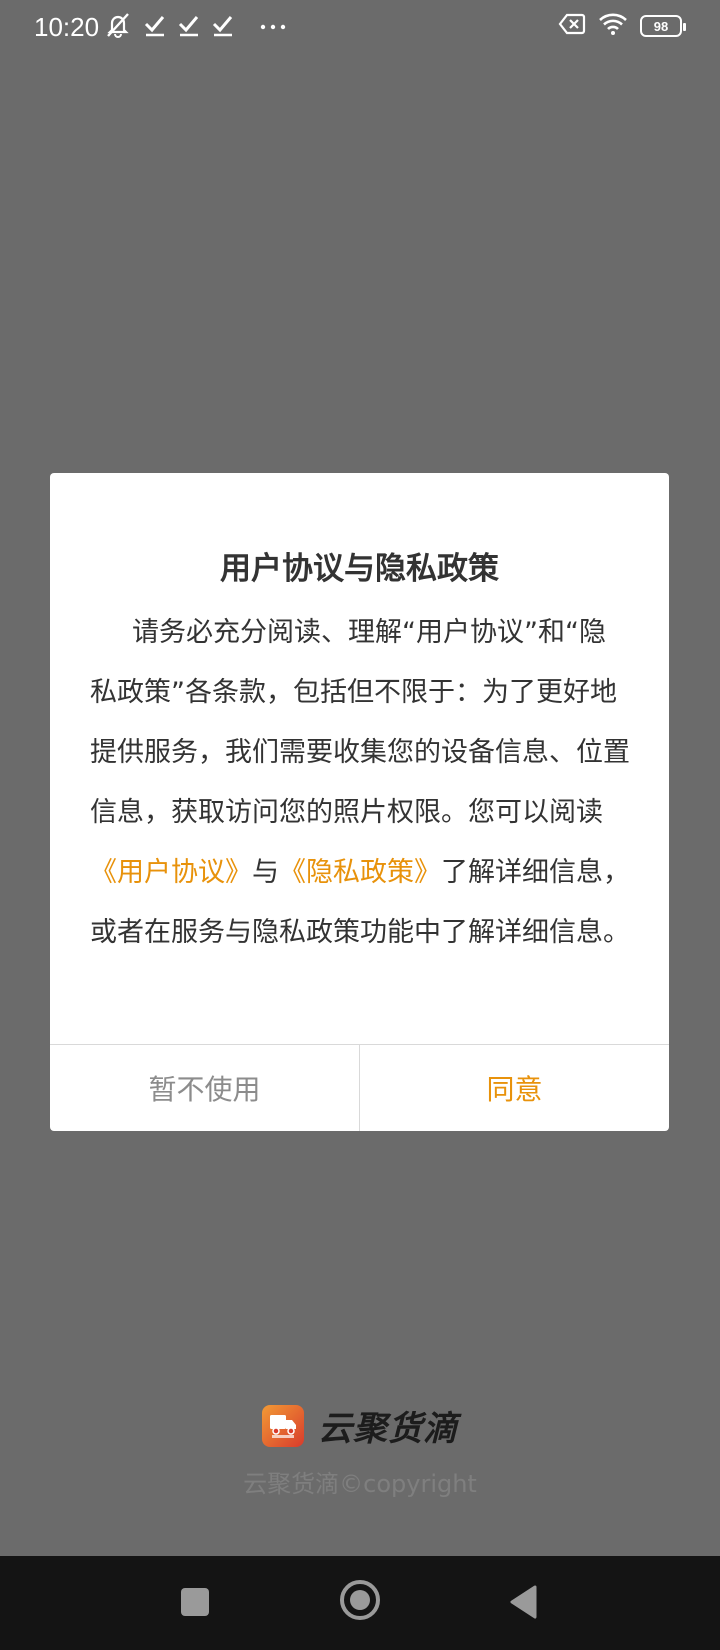 This screenshot has height=1650, width=720. I want to click on dialog-title: 用户协议与隐私政策, so click(359, 569).